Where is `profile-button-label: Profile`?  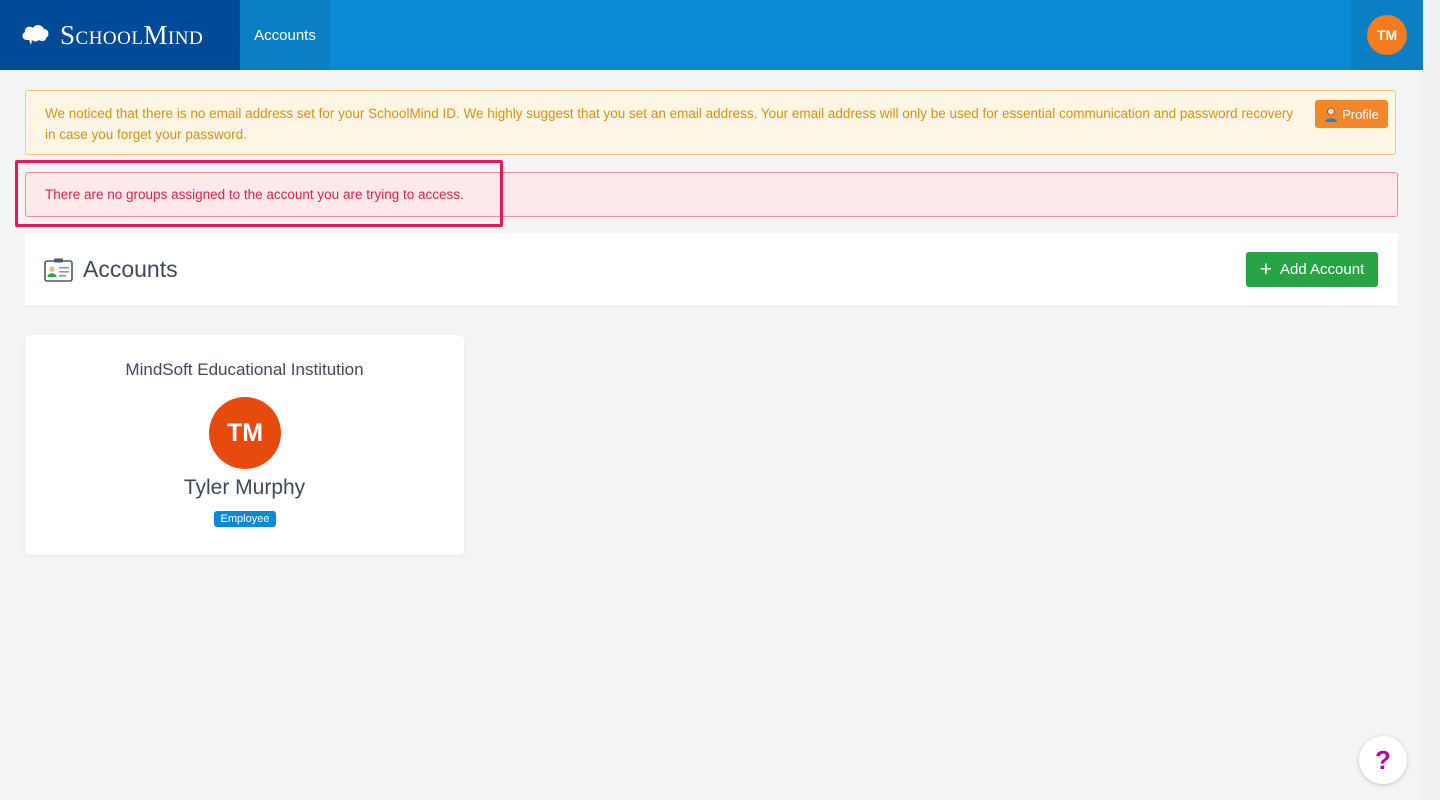
profile-button-label: Profile is located at coordinates (1360, 114).